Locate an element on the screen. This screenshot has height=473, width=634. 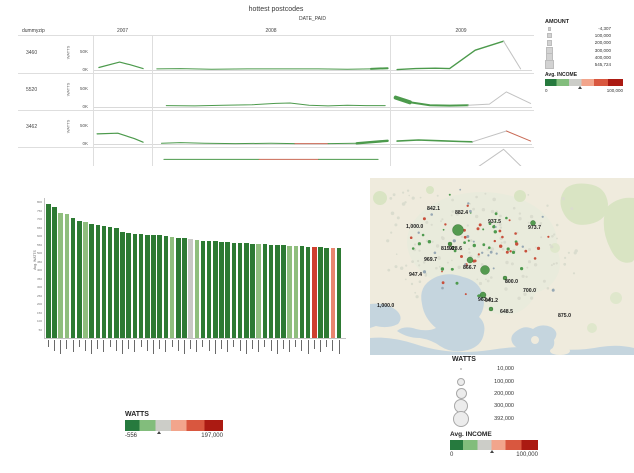
amount-legend-item: 400,000 is located at coordinates (578, 57).